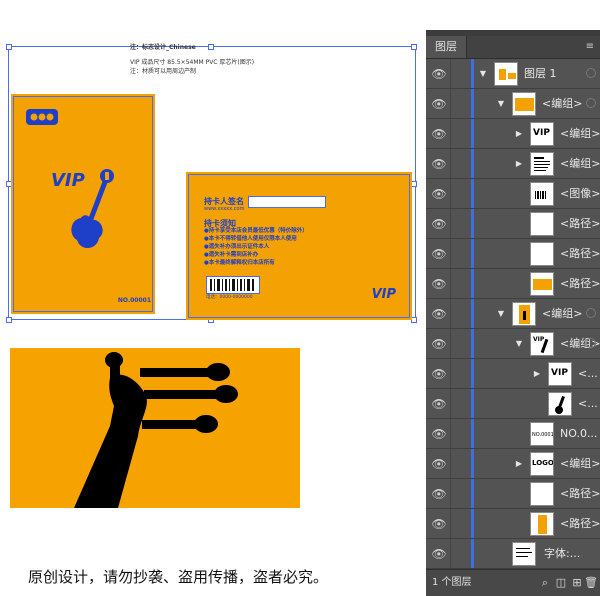  I want to click on panel-menu-icon: ≡, so click(590, 46).